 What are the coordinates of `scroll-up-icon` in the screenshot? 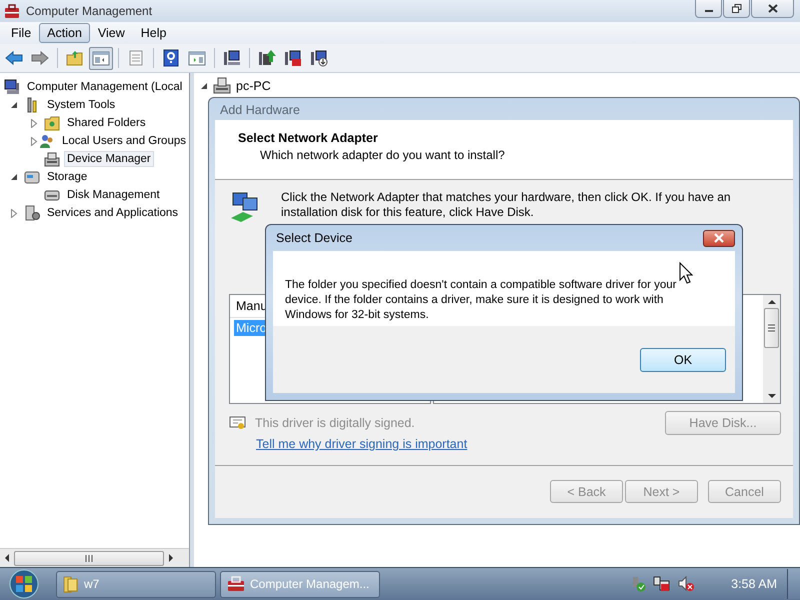 It's located at (772, 301).